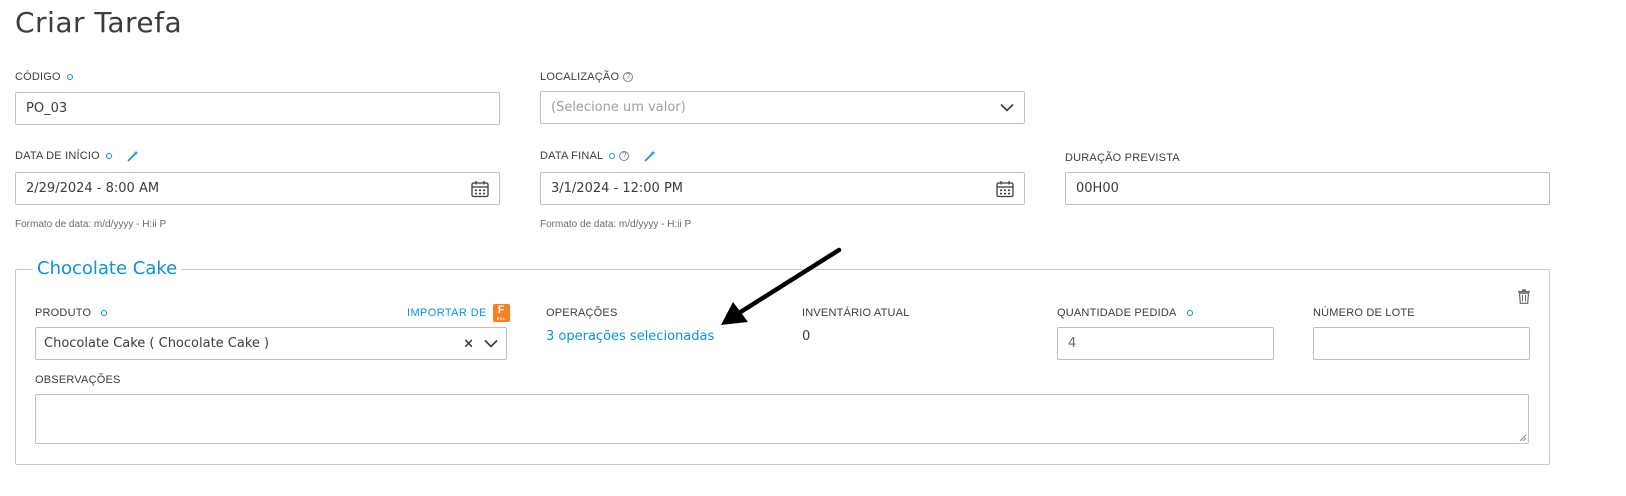  I want to click on duracao-label-text: DURAÇÃO PREVISTA, so click(1122, 158).